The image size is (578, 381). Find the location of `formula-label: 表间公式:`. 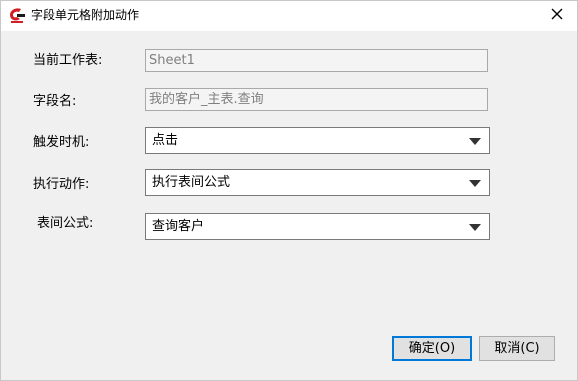

formula-label: 表间公式: is located at coordinates (65, 223).